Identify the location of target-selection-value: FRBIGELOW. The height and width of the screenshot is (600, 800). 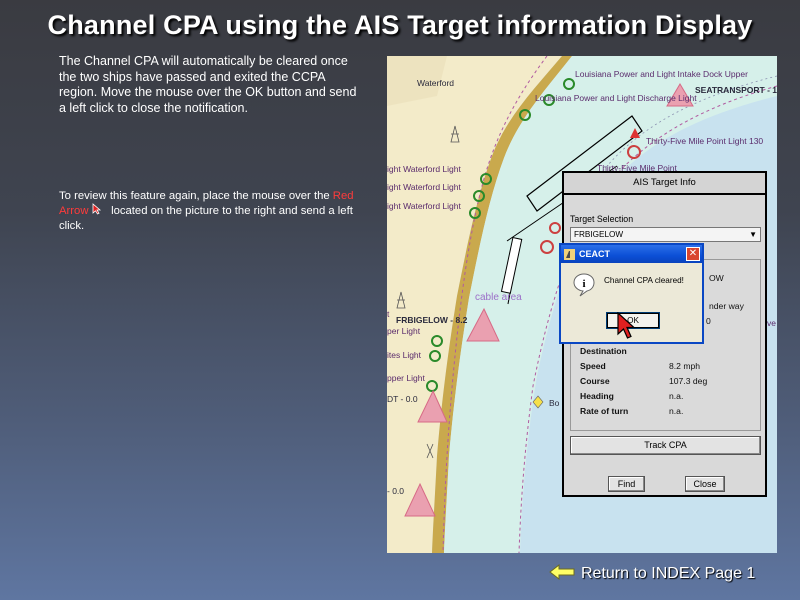
(599, 234).